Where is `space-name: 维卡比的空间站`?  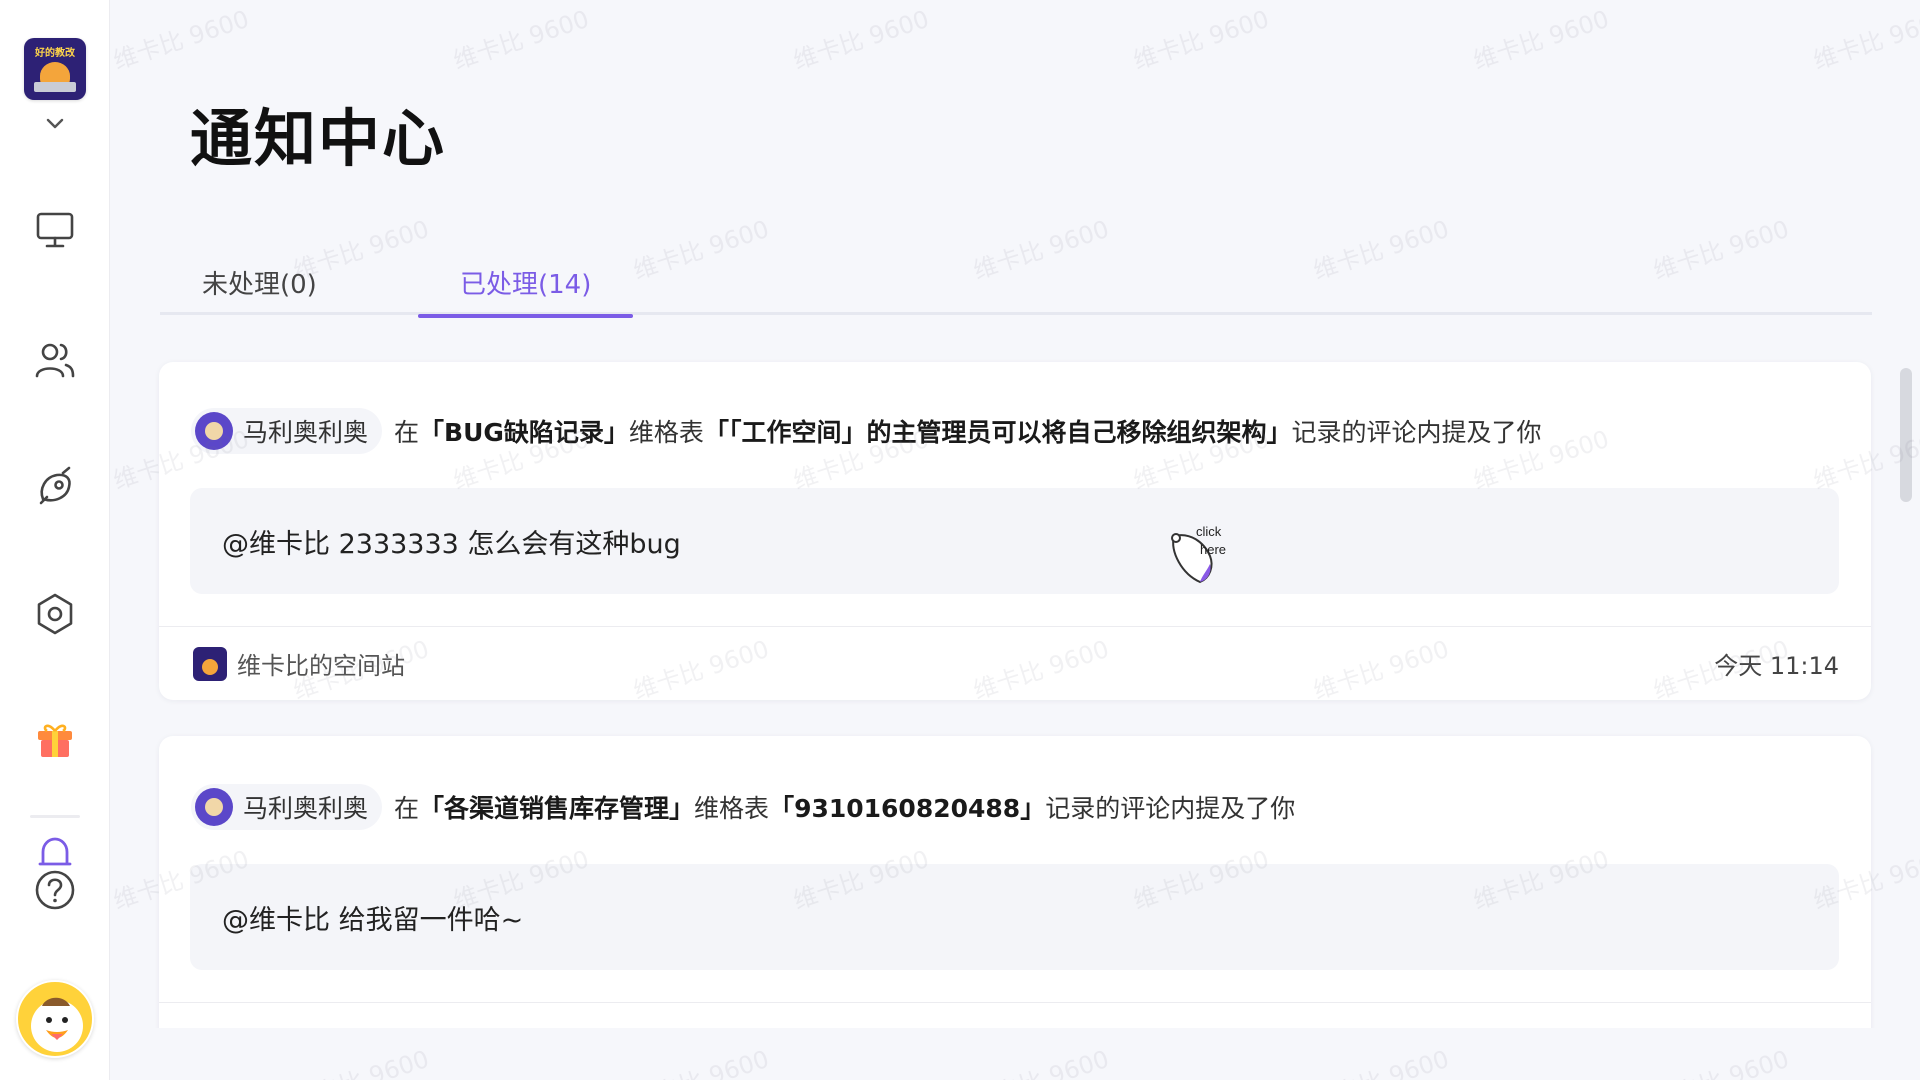
space-name: 维卡比的空间站 is located at coordinates (321, 666).